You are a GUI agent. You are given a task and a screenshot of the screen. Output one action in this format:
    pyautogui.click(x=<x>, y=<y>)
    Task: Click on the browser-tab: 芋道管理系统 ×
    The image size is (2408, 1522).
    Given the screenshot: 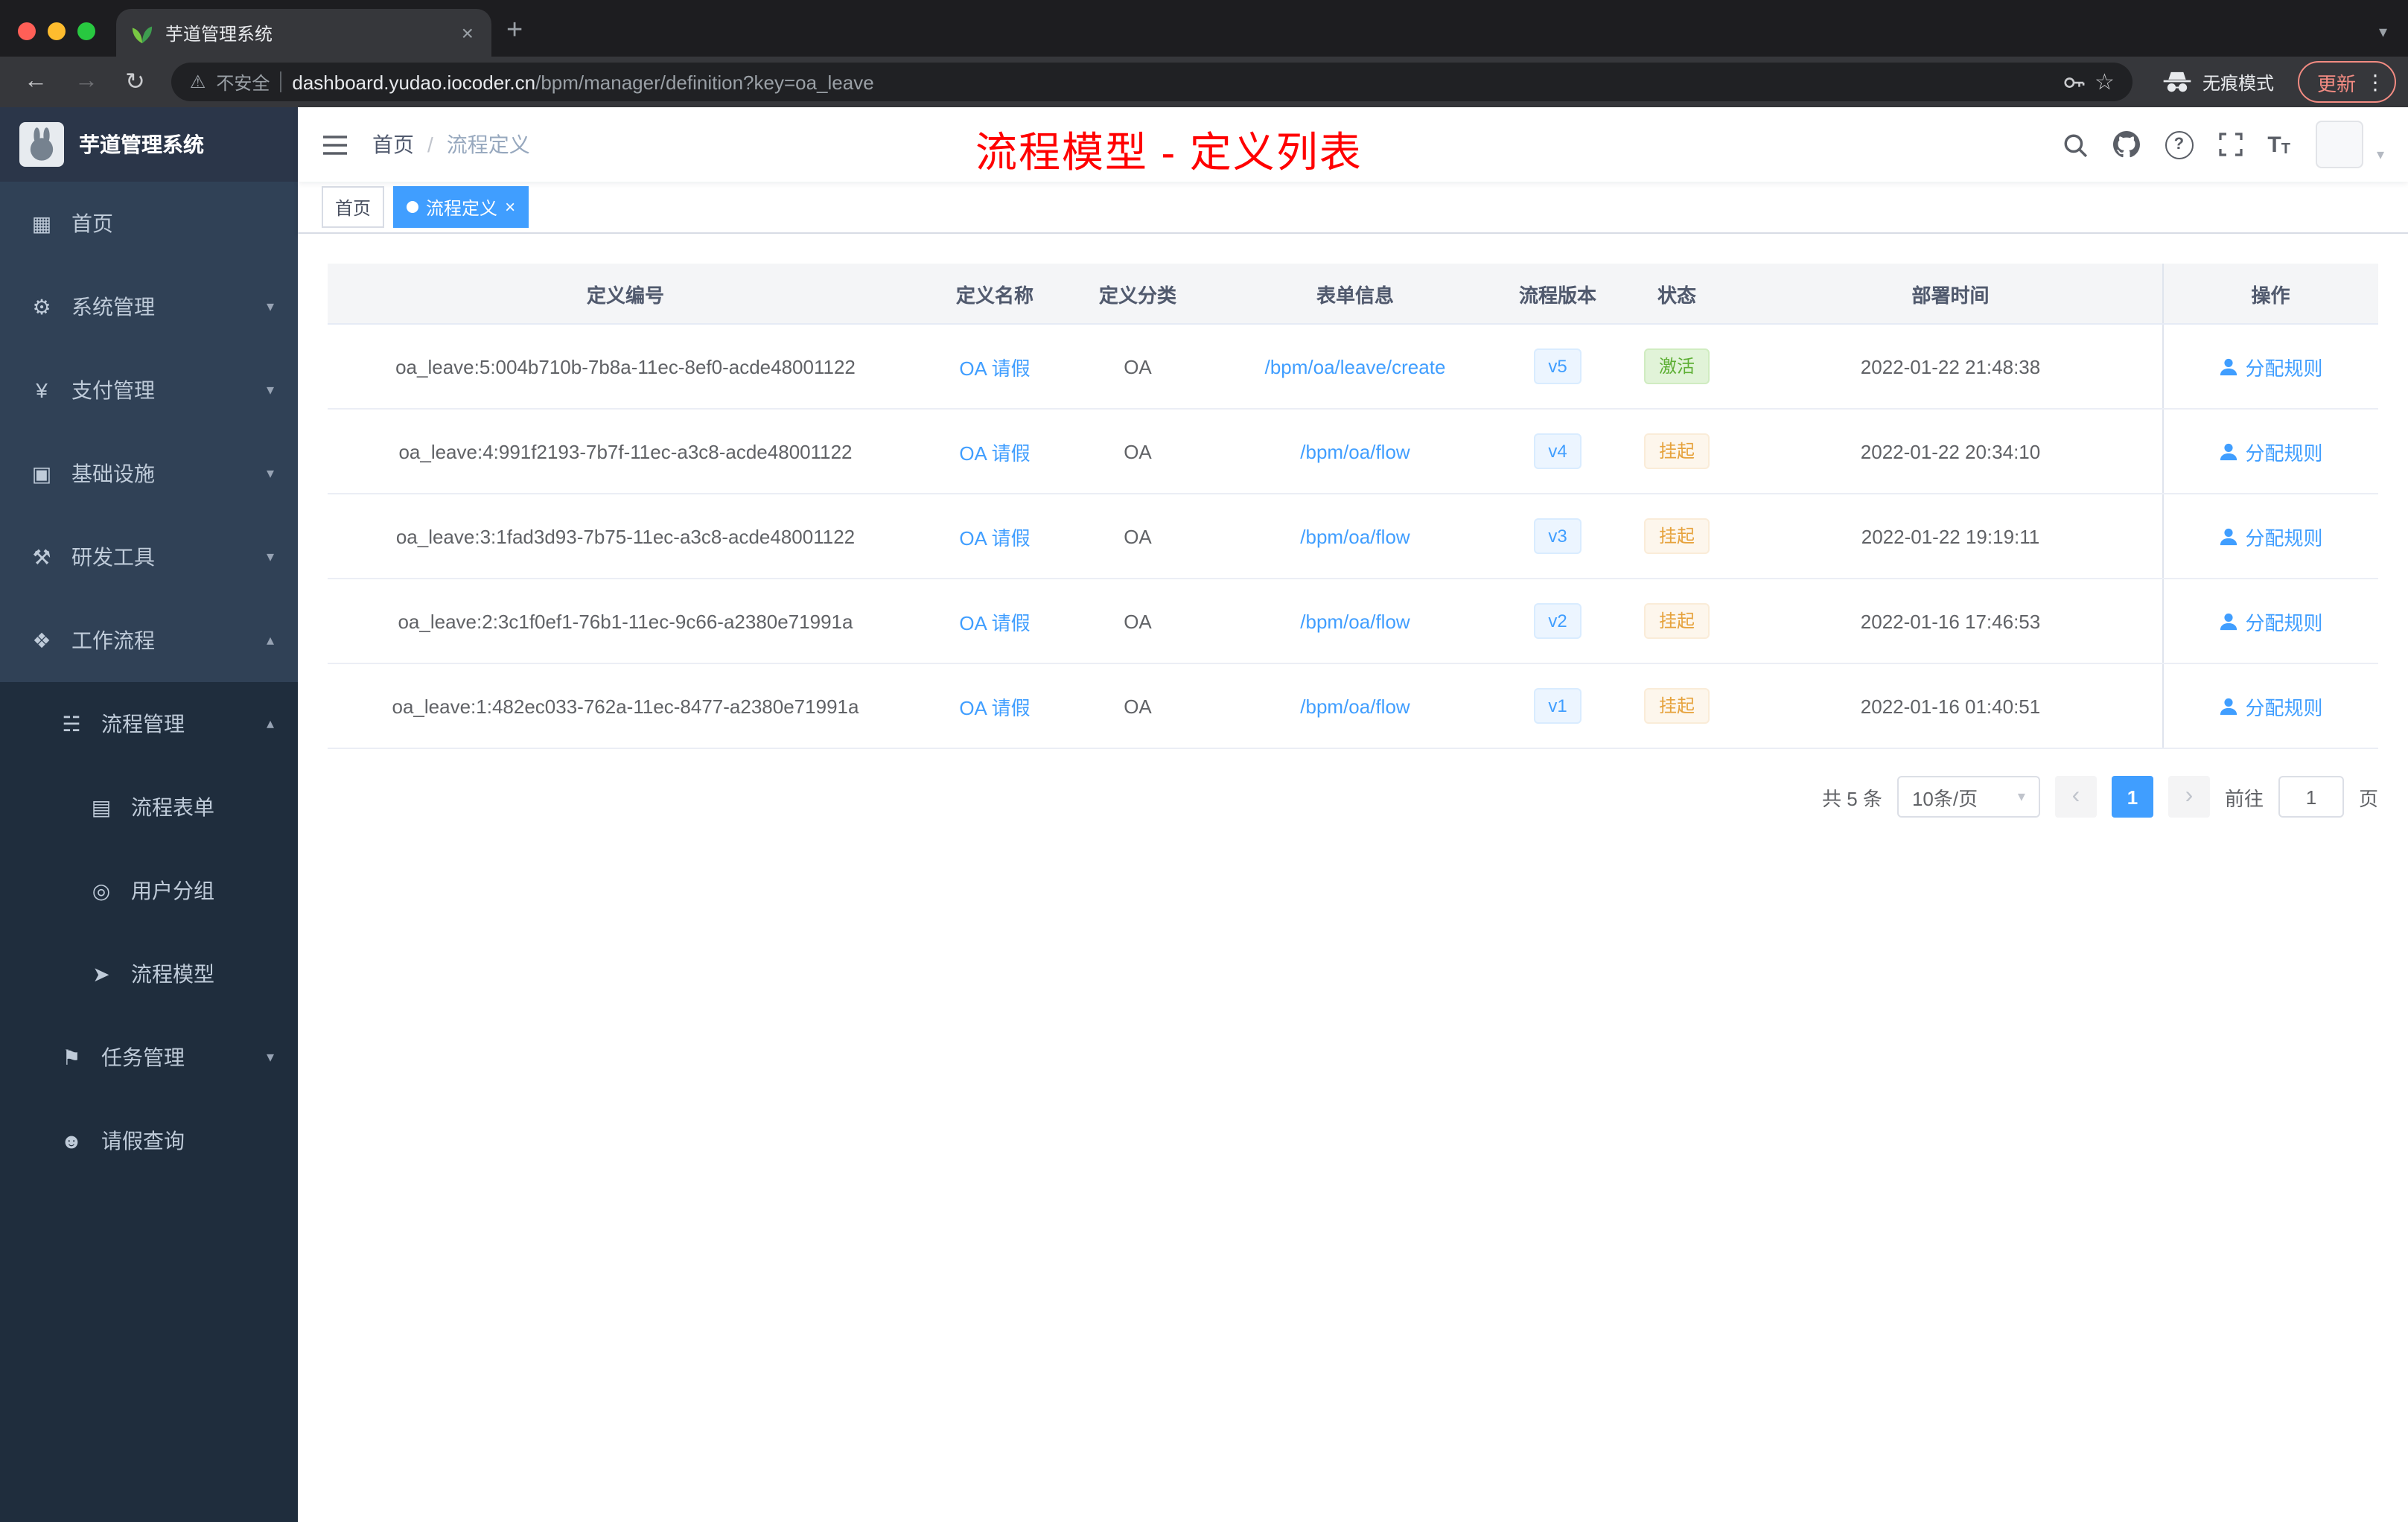 What is the action you would take?
    pyautogui.click(x=303, y=33)
    